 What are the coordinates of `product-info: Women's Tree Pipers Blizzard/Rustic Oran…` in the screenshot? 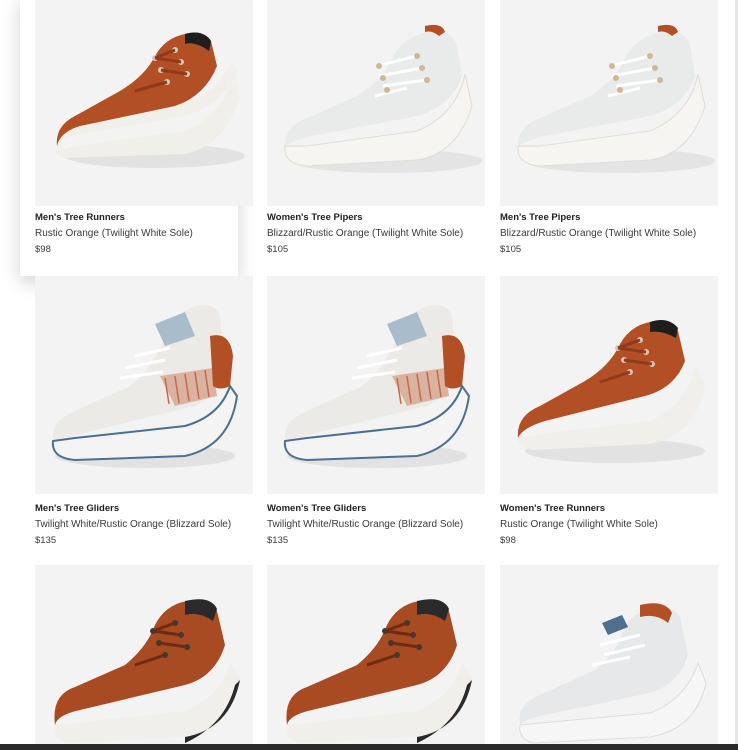 It's located at (376, 234).